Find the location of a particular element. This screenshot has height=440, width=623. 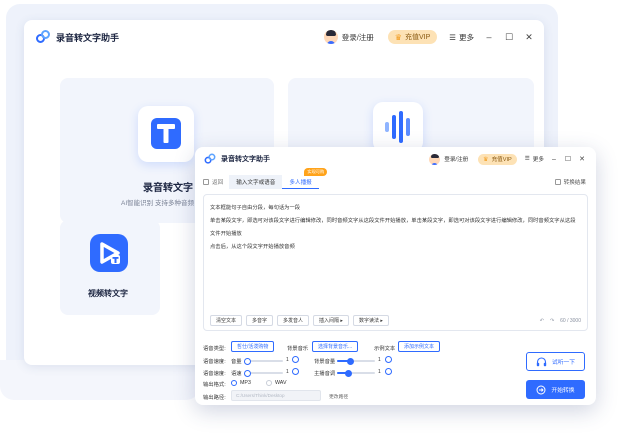

editor-status: ↶ ↷ 60 / 3000 is located at coordinates (560, 321).